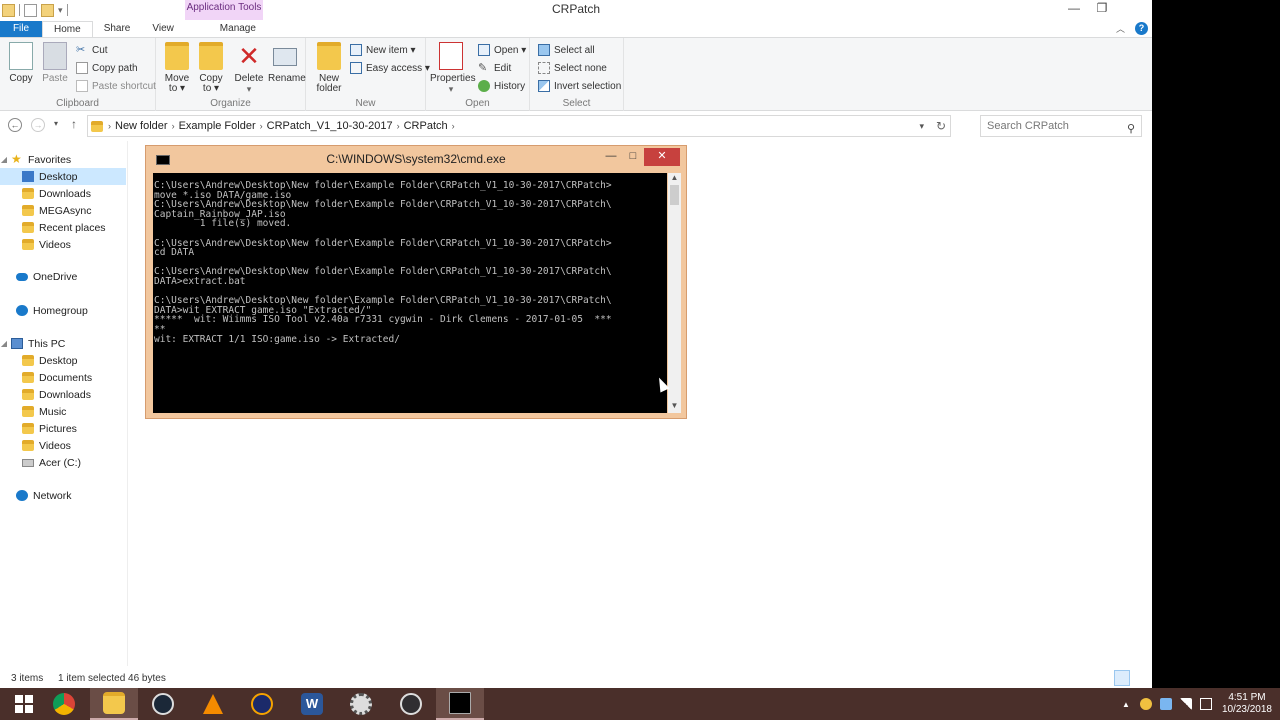  Describe the element at coordinates (1122, 678) in the screenshot. I see `details-view-button` at that location.